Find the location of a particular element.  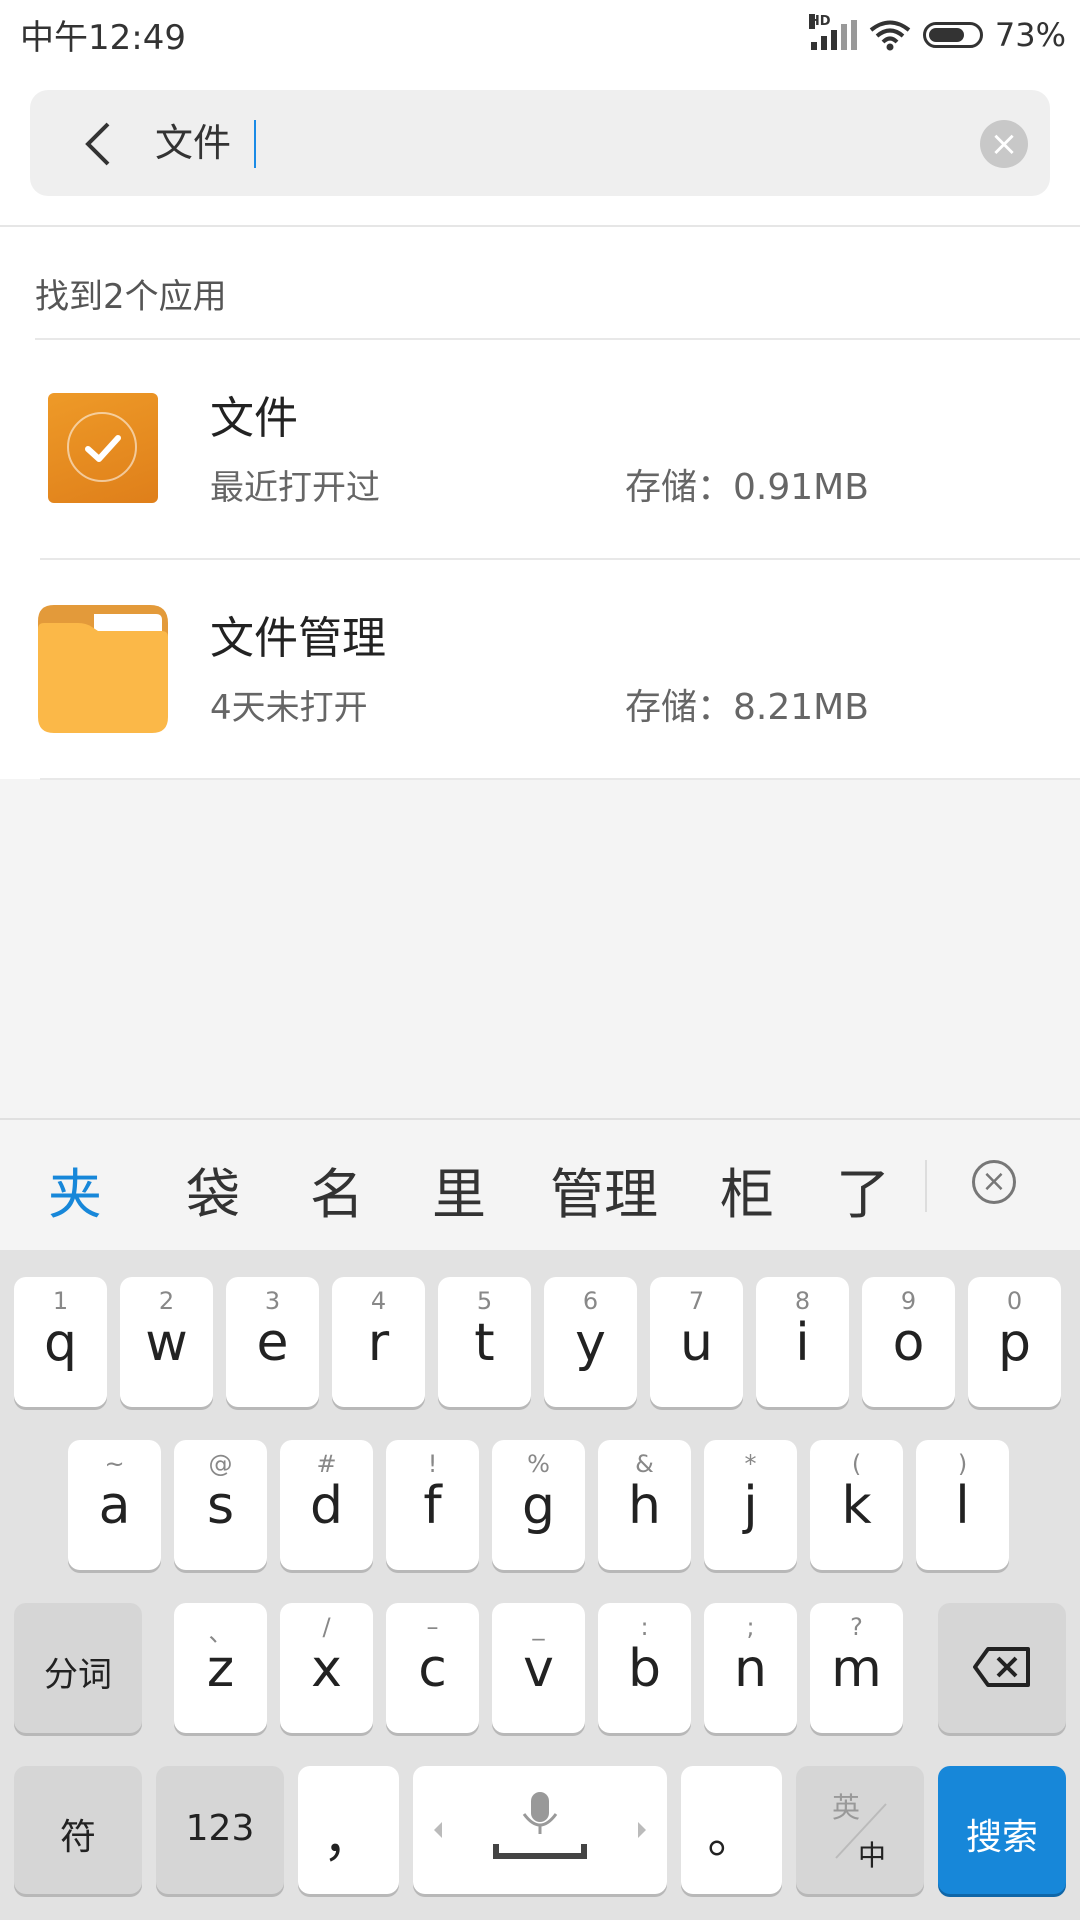

key-e: 3e is located at coordinates (272, 1342).